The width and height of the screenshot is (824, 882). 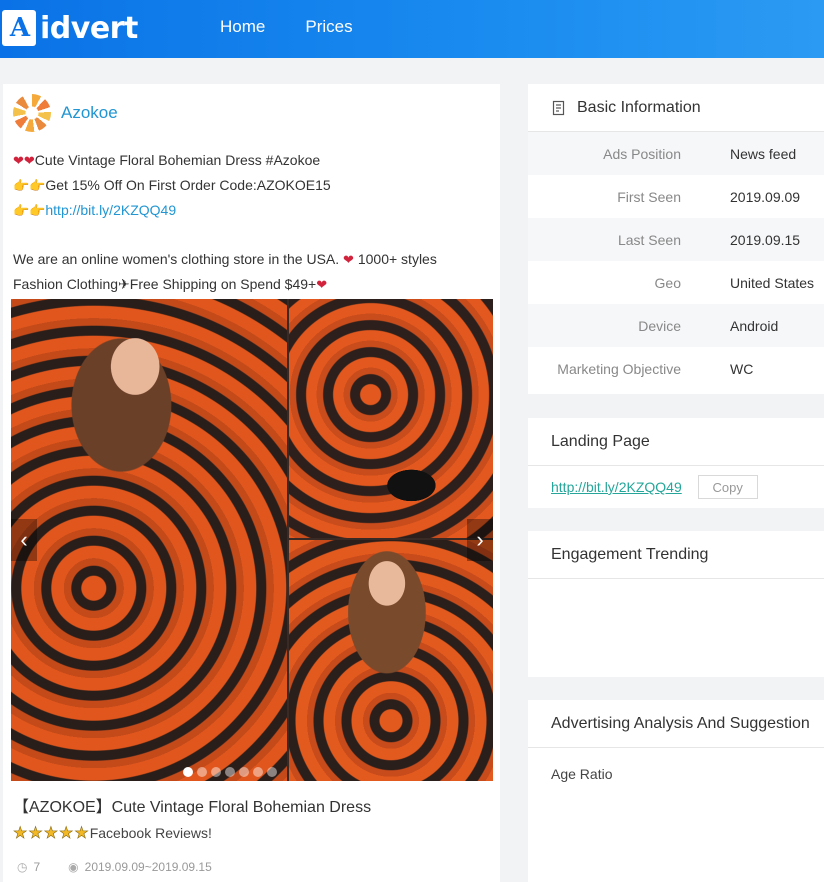 I want to click on panel-title: Basic Information, so click(x=639, y=107).